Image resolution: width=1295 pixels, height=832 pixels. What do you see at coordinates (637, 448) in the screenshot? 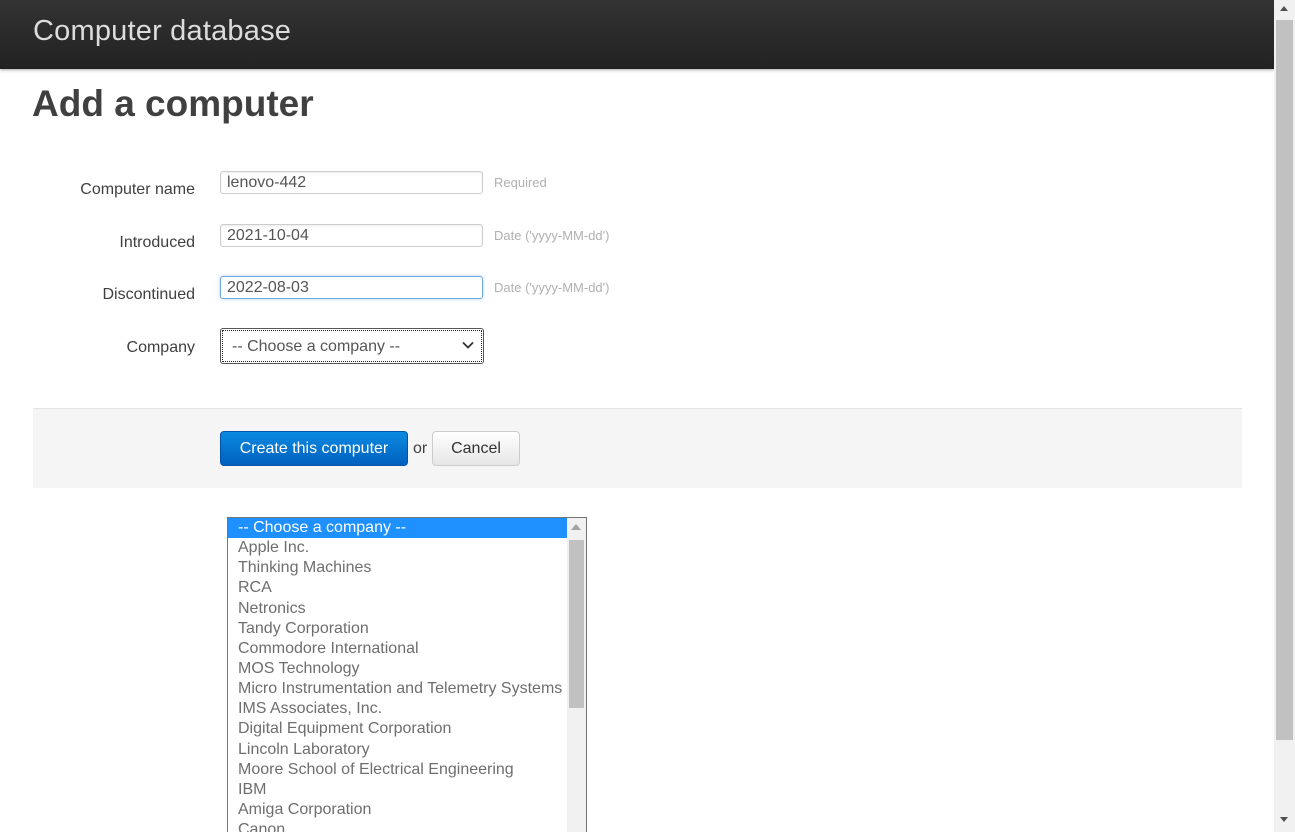
I see `form-actions: Create this computer or Cancel` at bounding box center [637, 448].